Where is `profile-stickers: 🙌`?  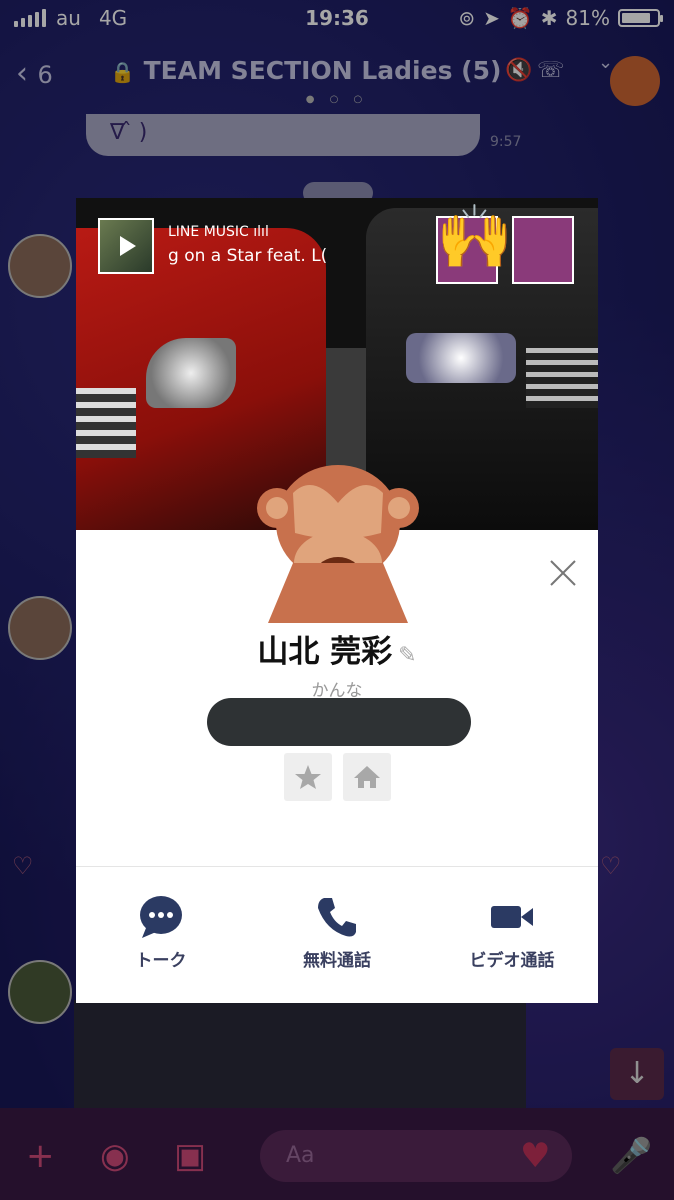 profile-stickers: 🙌 is located at coordinates (506, 246).